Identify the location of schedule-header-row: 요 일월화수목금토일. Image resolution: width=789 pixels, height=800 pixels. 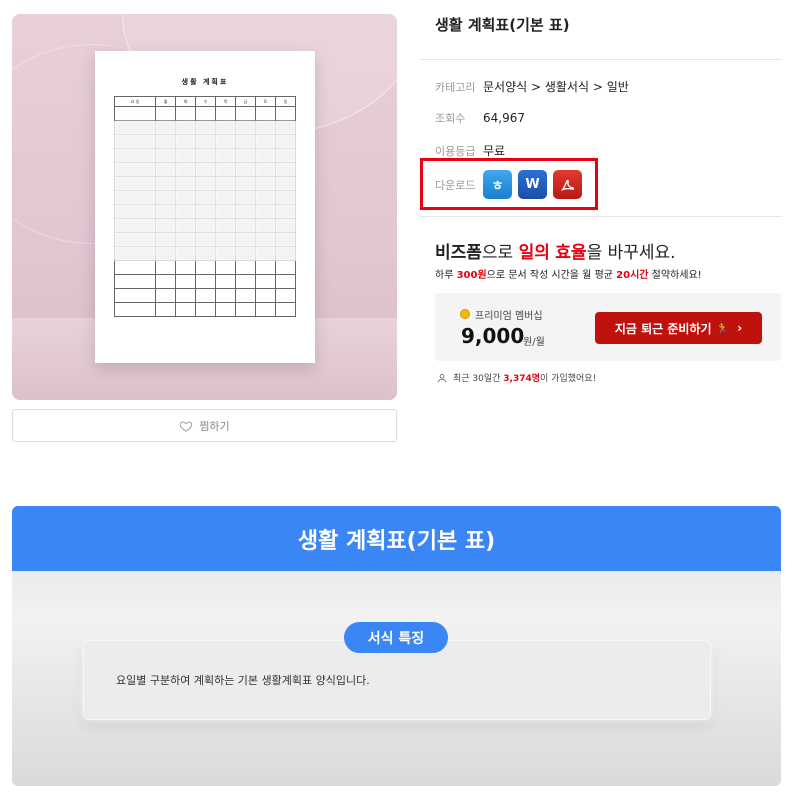
(204, 101).